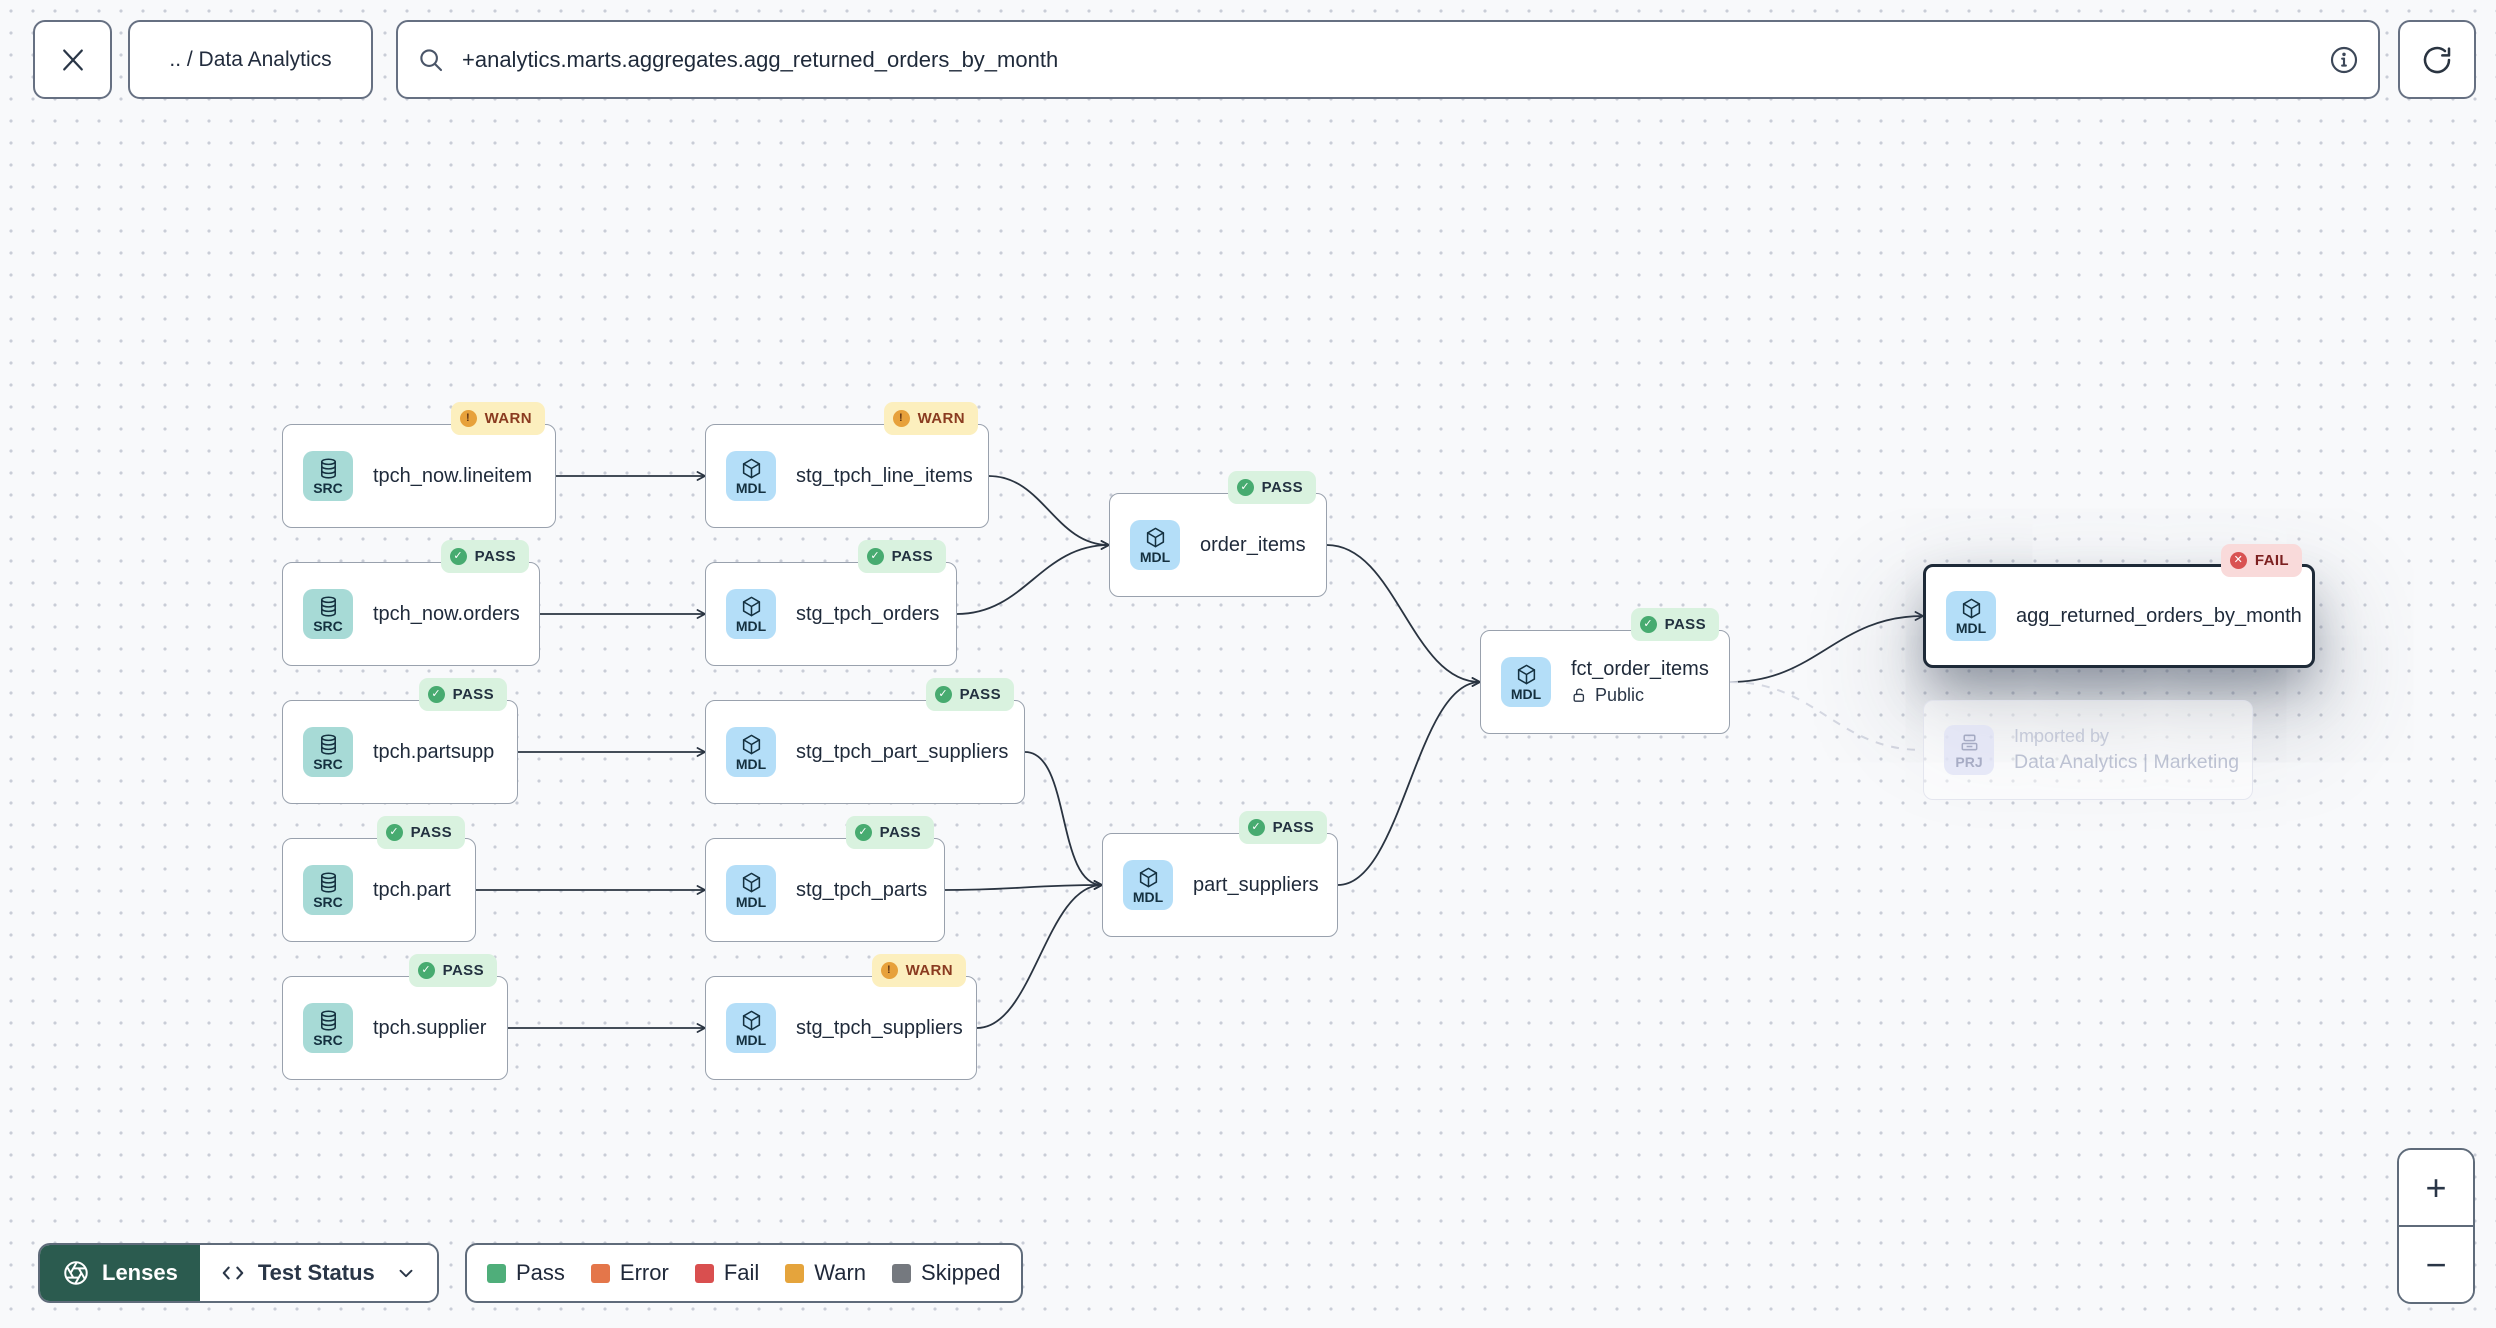 This screenshot has height=1328, width=2496. Describe the element at coordinates (446, 613) in the screenshot. I see `node-label: tpch_now.orders` at that location.